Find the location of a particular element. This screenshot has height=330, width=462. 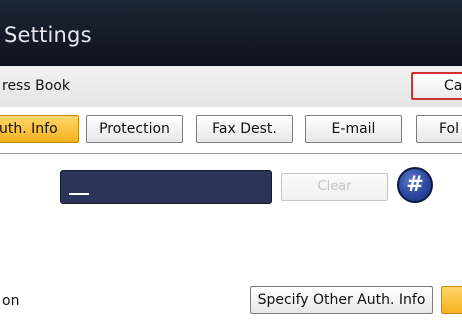

text-cursor is located at coordinates (79, 194).